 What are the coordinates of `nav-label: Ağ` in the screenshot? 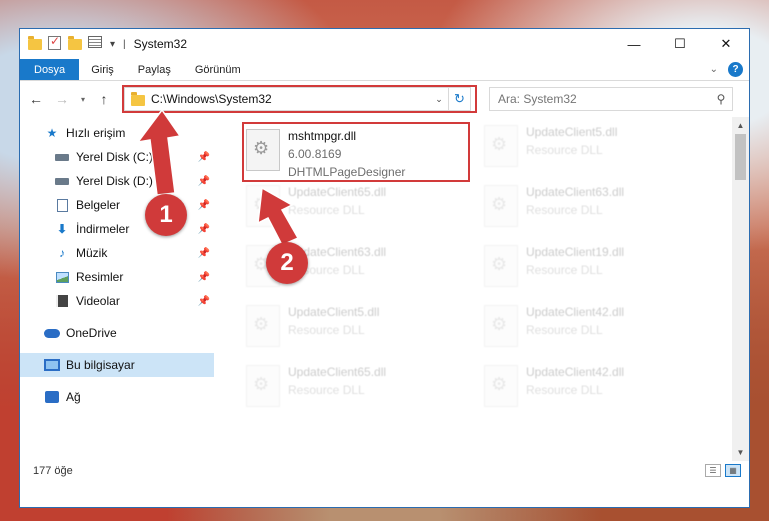 It's located at (73, 397).